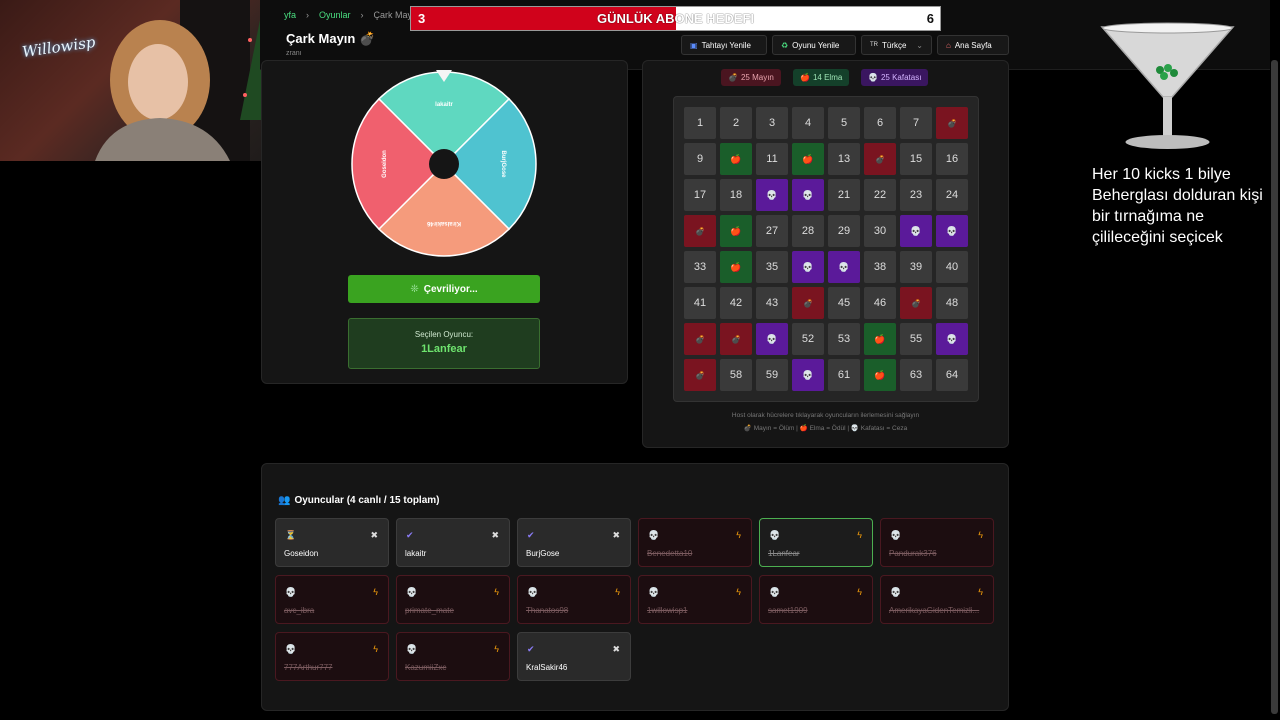 Image resolution: width=1280 pixels, height=720 pixels. Describe the element at coordinates (916, 123) in the screenshot. I see `board-cell: 7` at that location.